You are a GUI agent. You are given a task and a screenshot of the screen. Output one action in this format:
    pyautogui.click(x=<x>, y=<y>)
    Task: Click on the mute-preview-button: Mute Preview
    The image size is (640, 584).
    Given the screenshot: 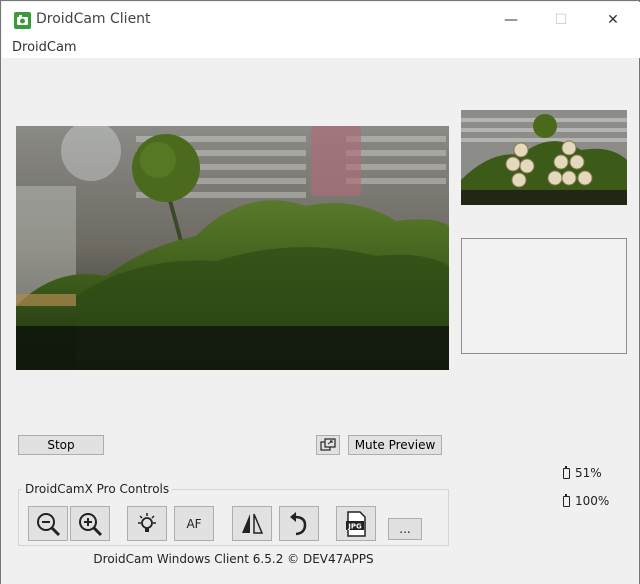 What is the action you would take?
    pyautogui.click(x=395, y=445)
    